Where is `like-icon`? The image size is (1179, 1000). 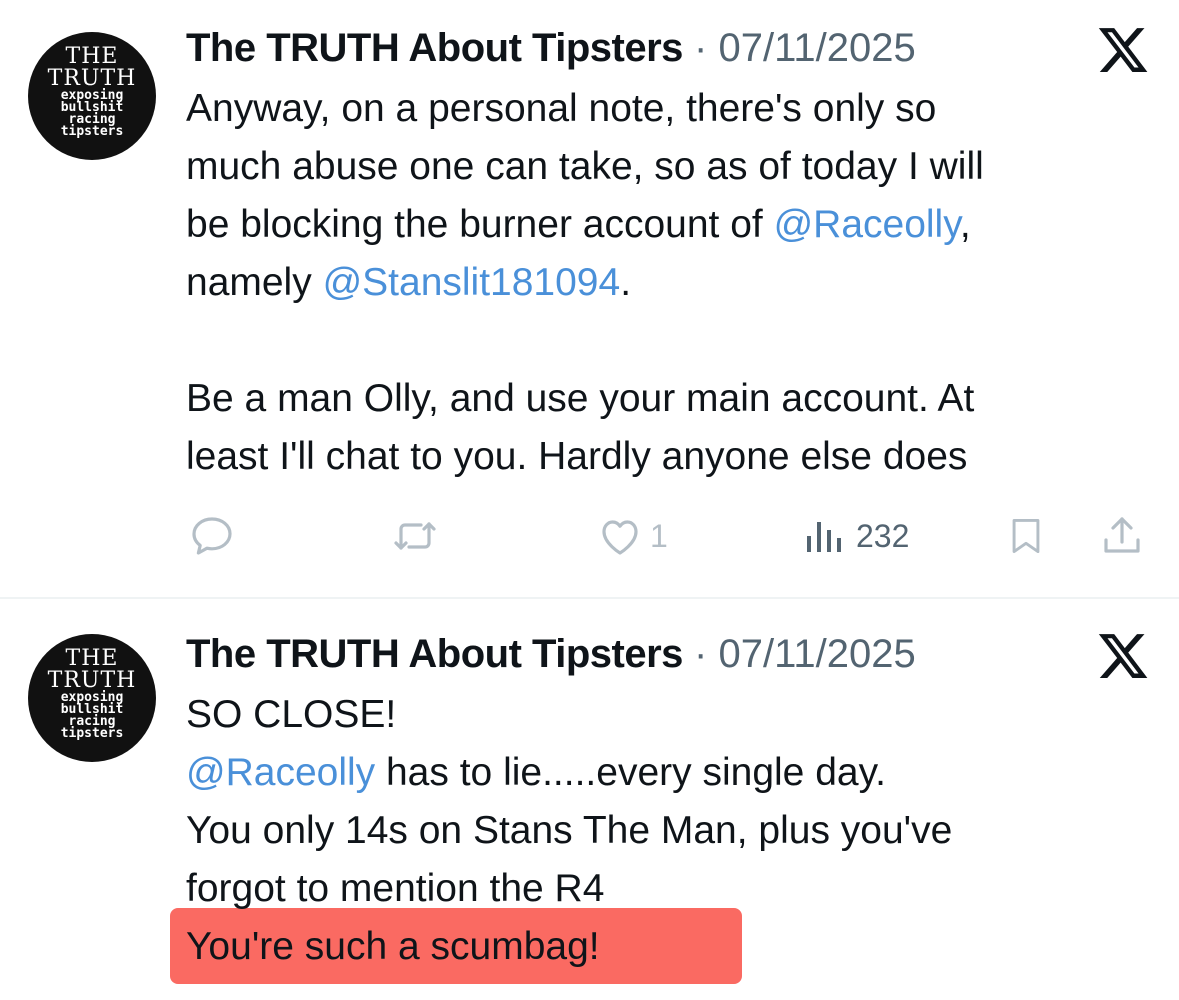
like-icon is located at coordinates (620, 537).